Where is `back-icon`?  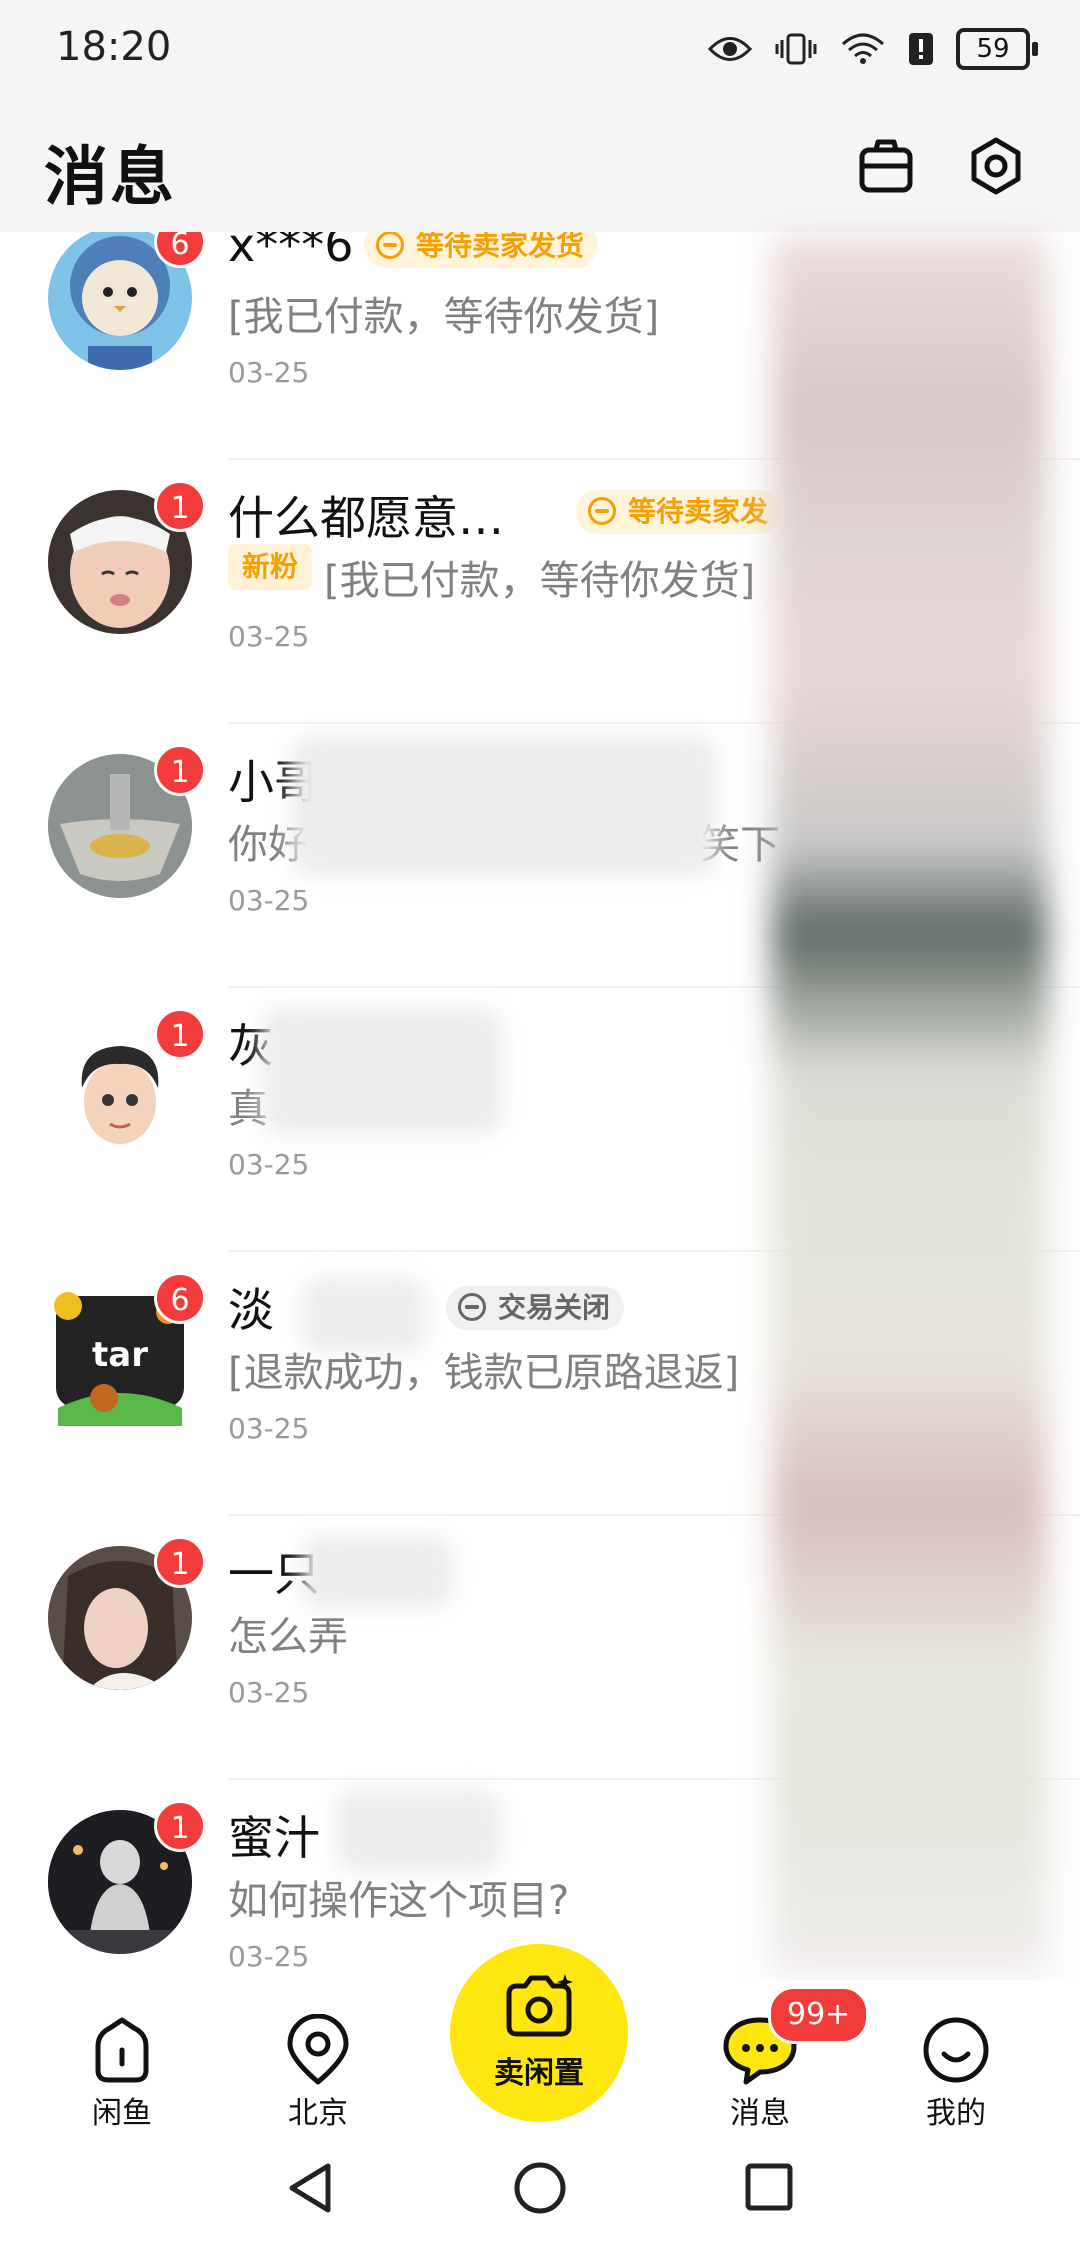
back-icon is located at coordinates (310, 2188).